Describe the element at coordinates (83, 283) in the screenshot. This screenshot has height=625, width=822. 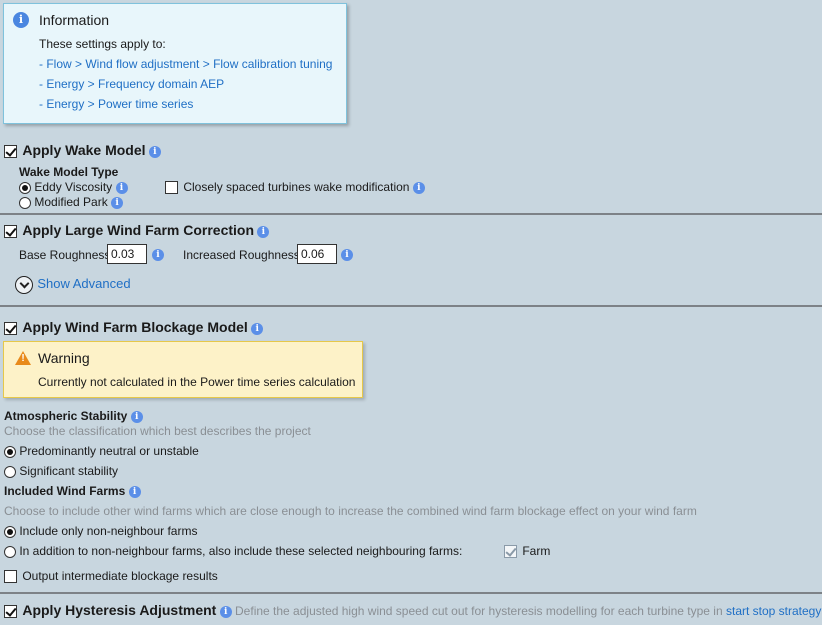
I see `show-advanced-link: Show Advanced` at that location.